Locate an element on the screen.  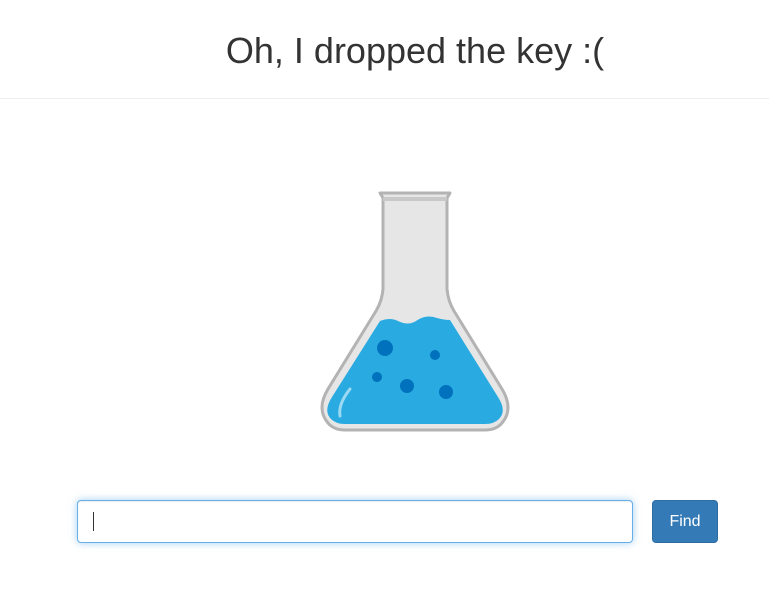
find-button: Find is located at coordinates (685, 521).